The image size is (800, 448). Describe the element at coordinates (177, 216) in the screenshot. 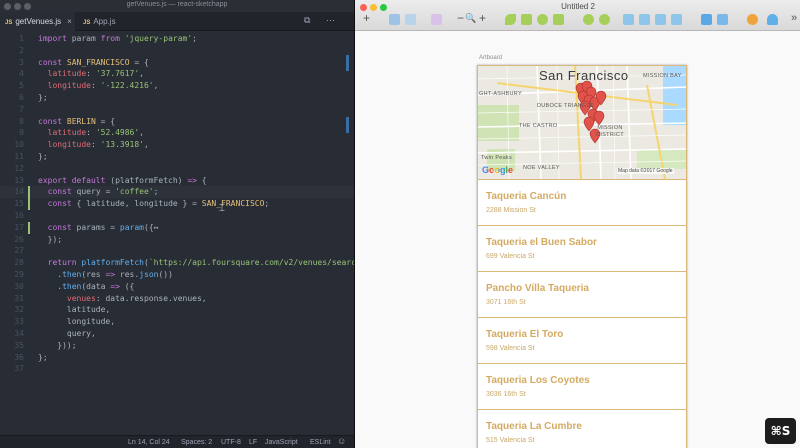

I see `code-line: 16` at that location.